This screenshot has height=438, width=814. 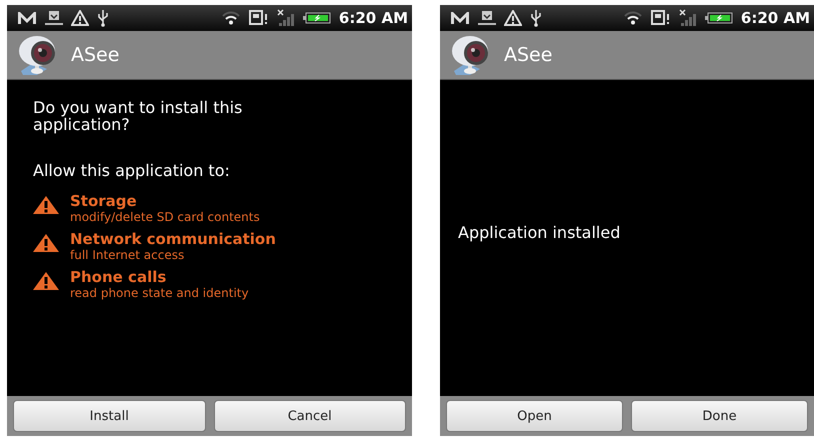 What do you see at coordinates (119, 277) in the screenshot?
I see `permission-name: Phone calls` at bounding box center [119, 277].